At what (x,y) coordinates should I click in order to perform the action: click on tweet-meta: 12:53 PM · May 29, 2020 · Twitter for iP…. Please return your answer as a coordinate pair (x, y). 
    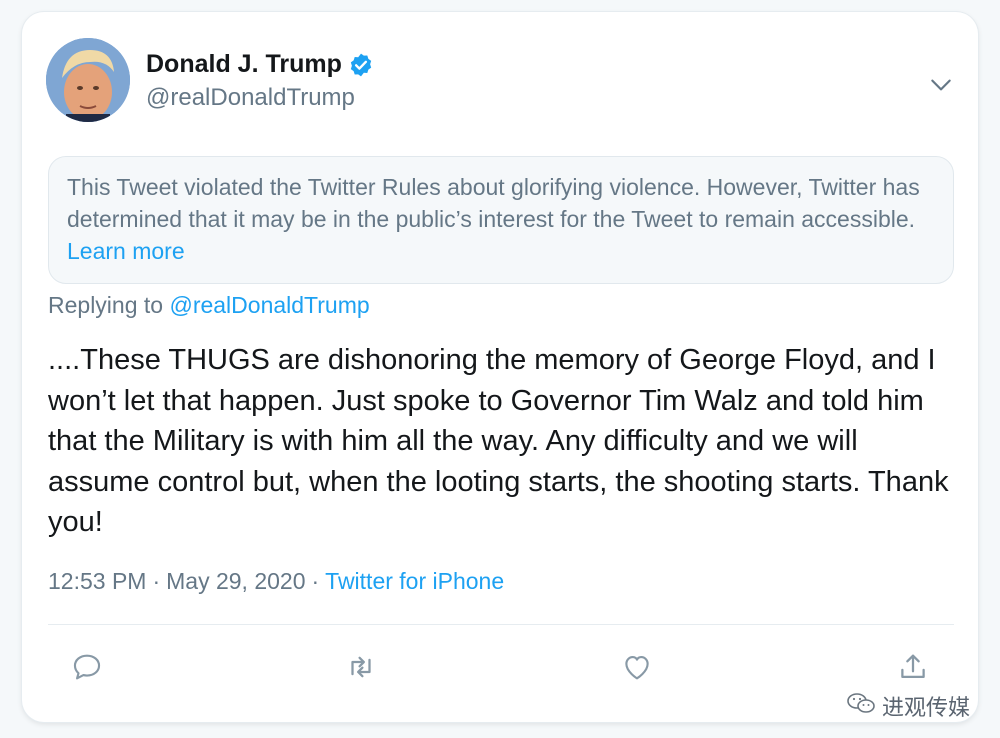
    Looking at the image, I should click on (276, 581).